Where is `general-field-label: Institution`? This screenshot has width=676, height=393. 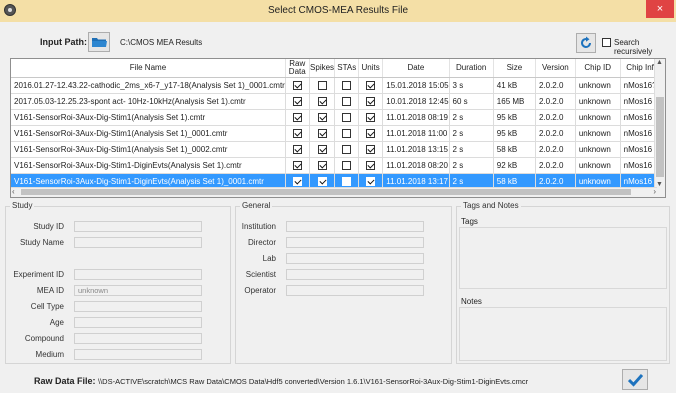 general-field-label: Institution is located at coordinates (258, 226).